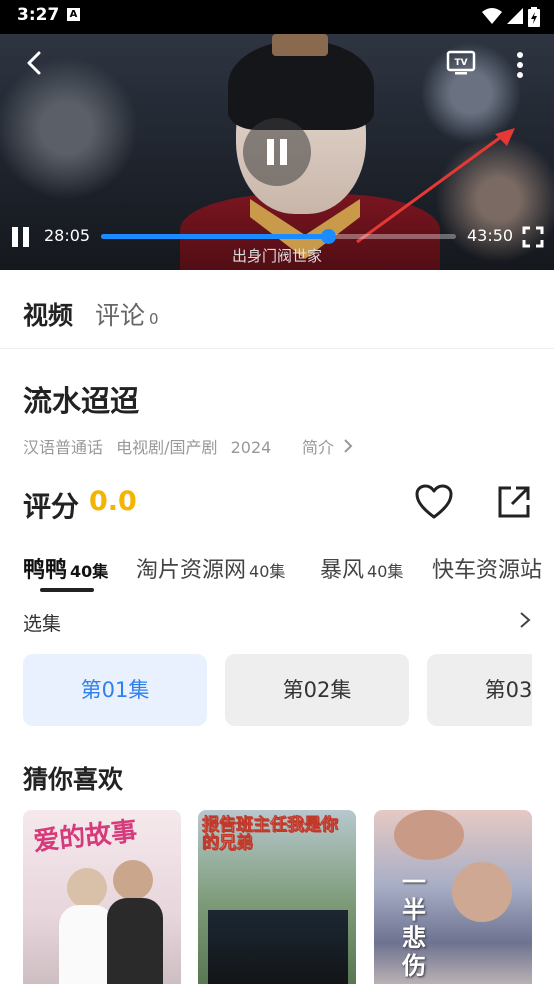 The image size is (554, 984). I want to click on source-name: 暴风, so click(342, 570).